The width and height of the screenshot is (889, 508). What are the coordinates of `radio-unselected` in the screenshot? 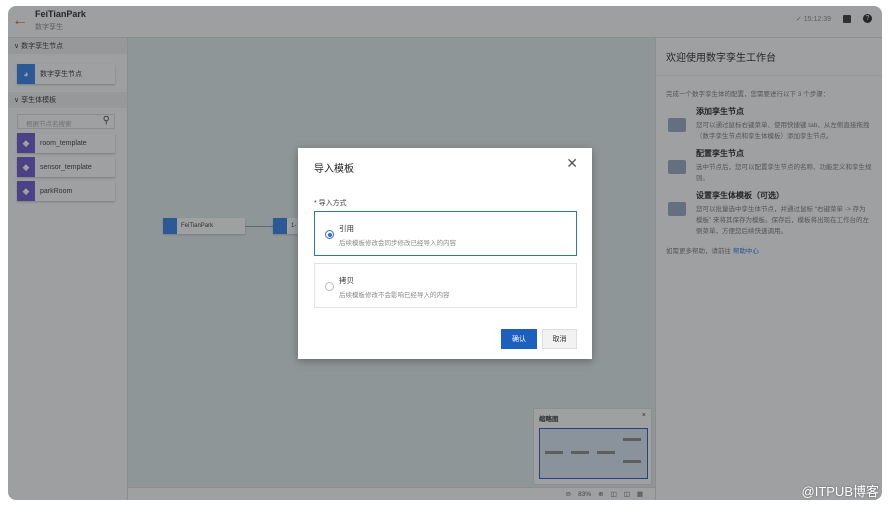 It's located at (329, 286).